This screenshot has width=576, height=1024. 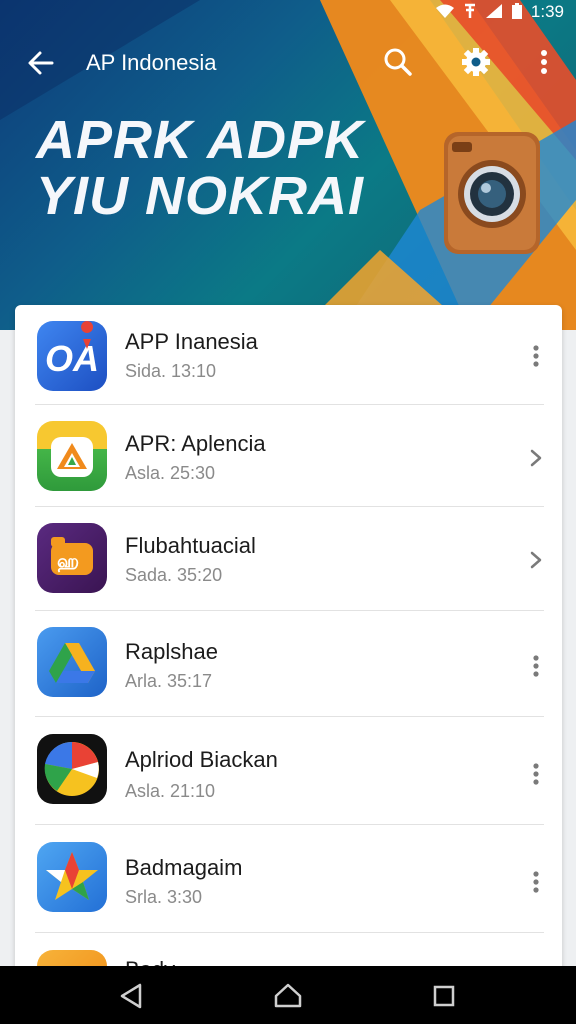 I want to click on oa-app-icon: OA, so click(x=72, y=356).